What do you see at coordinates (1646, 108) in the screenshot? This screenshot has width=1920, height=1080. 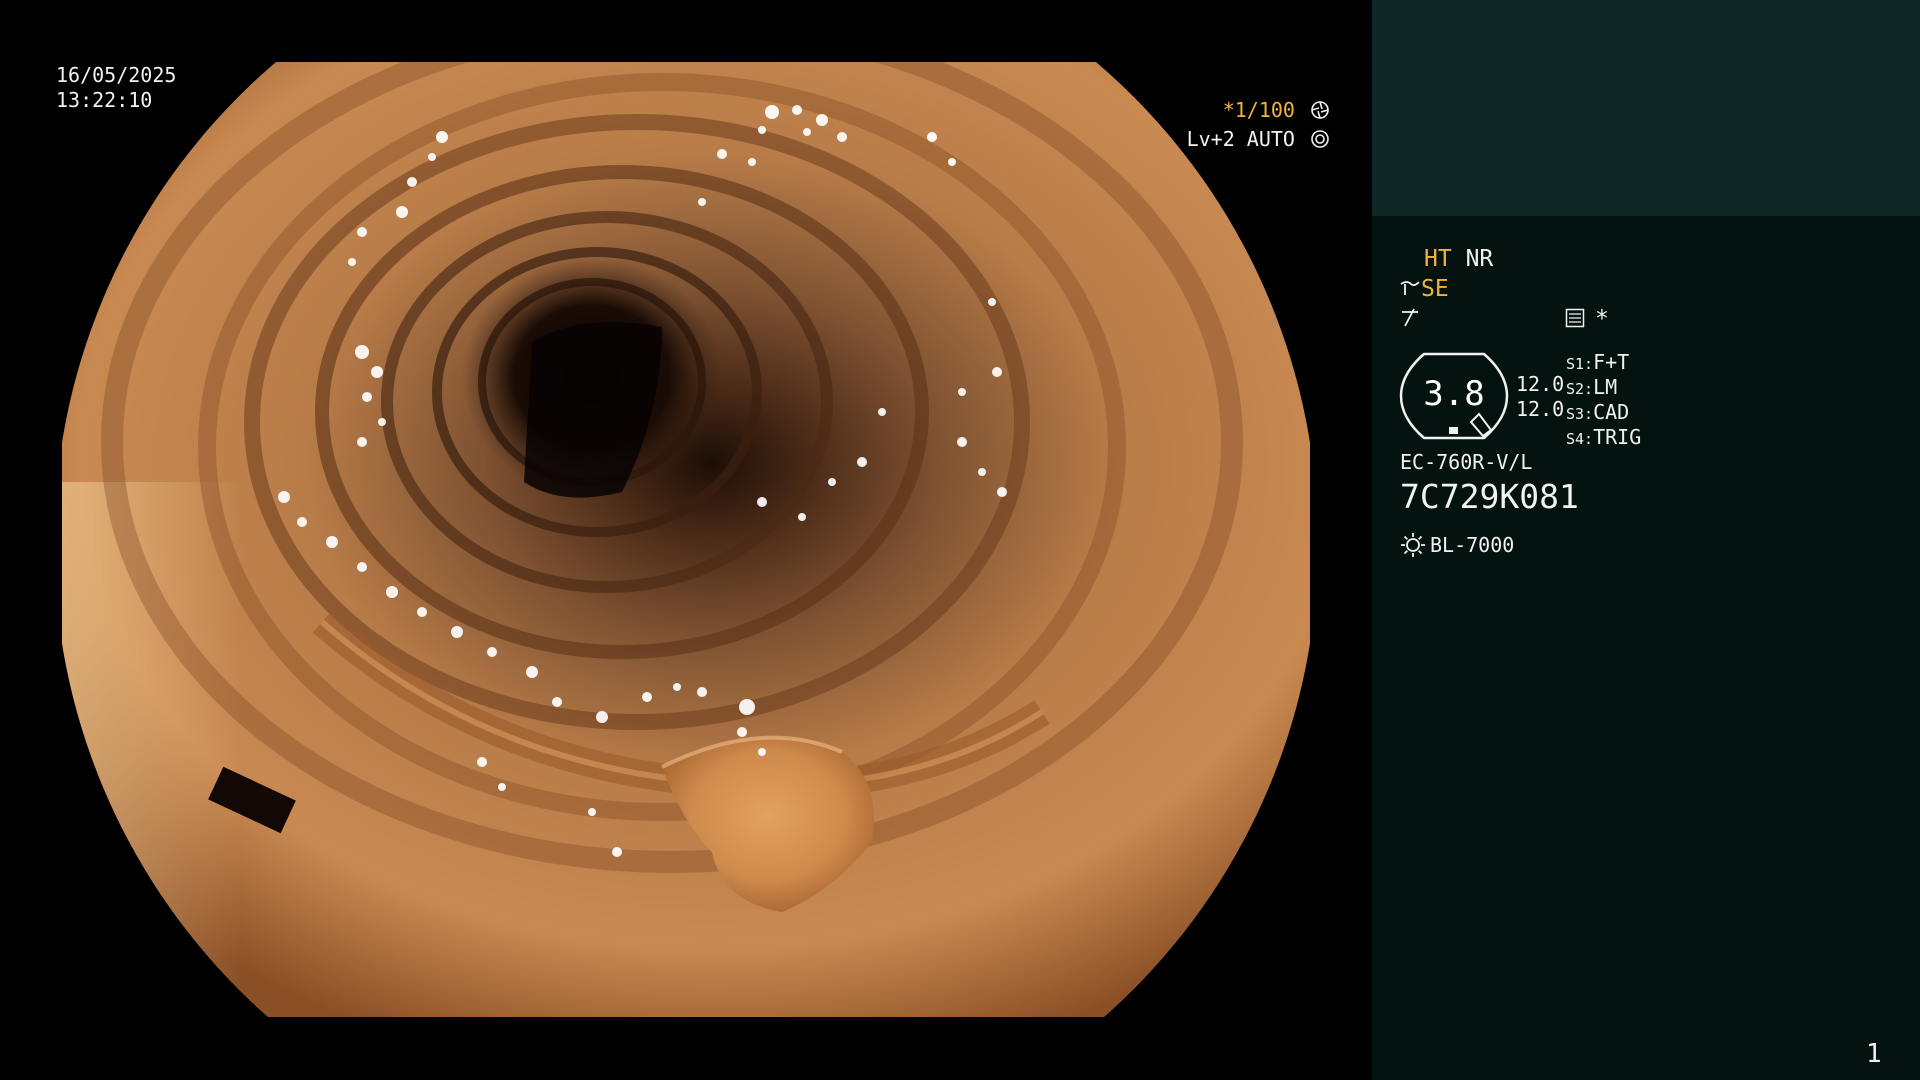 I see `patient-info-area` at bounding box center [1646, 108].